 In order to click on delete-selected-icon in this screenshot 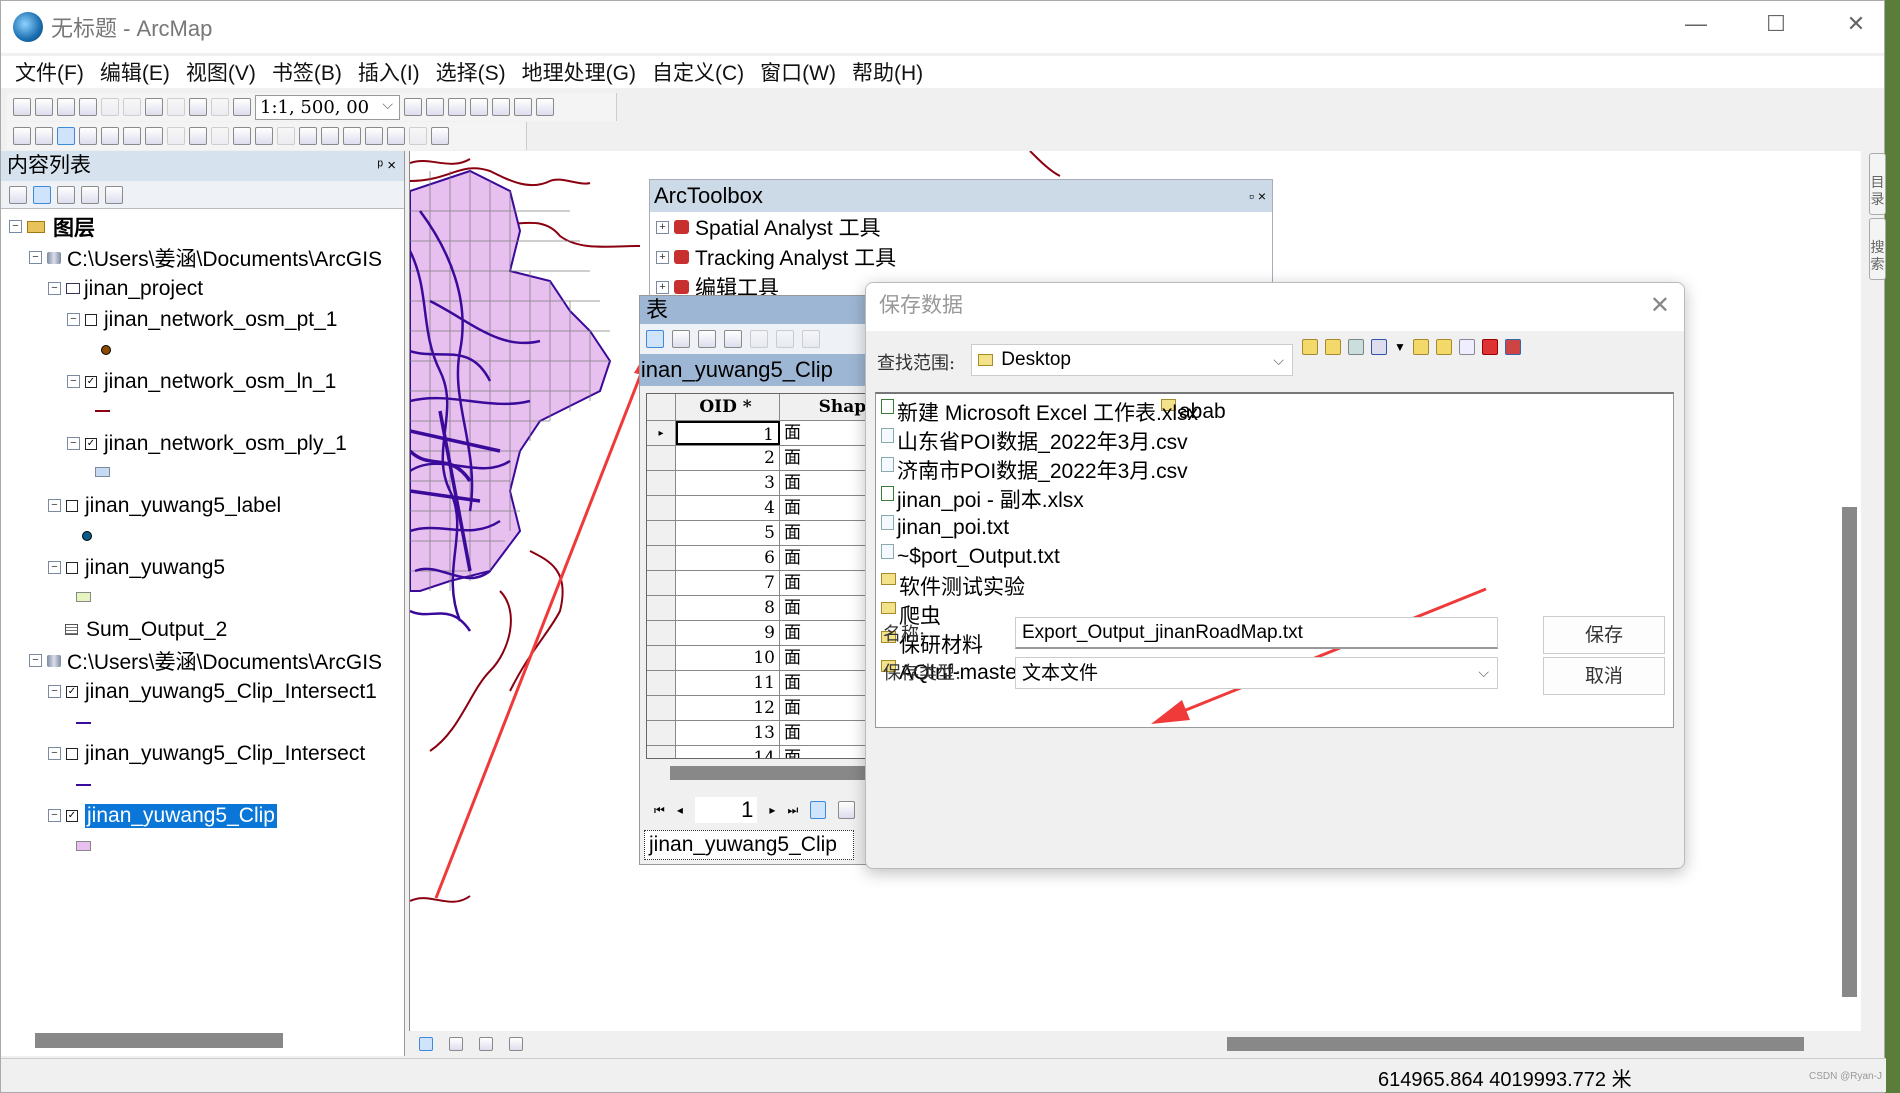, I will do `click(811, 339)`.